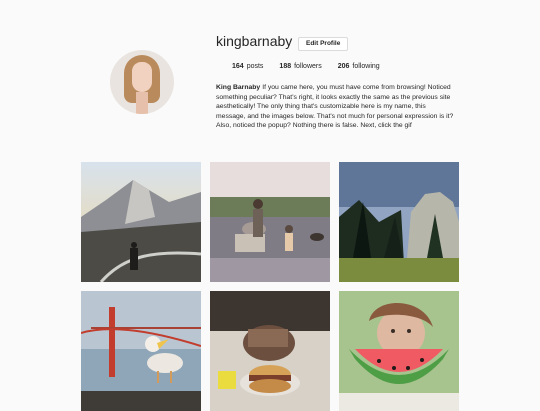 This screenshot has width=540, height=411. What do you see at coordinates (343, 66) in the screenshot?
I see `following-count: 206` at bounding box center [343, 66].